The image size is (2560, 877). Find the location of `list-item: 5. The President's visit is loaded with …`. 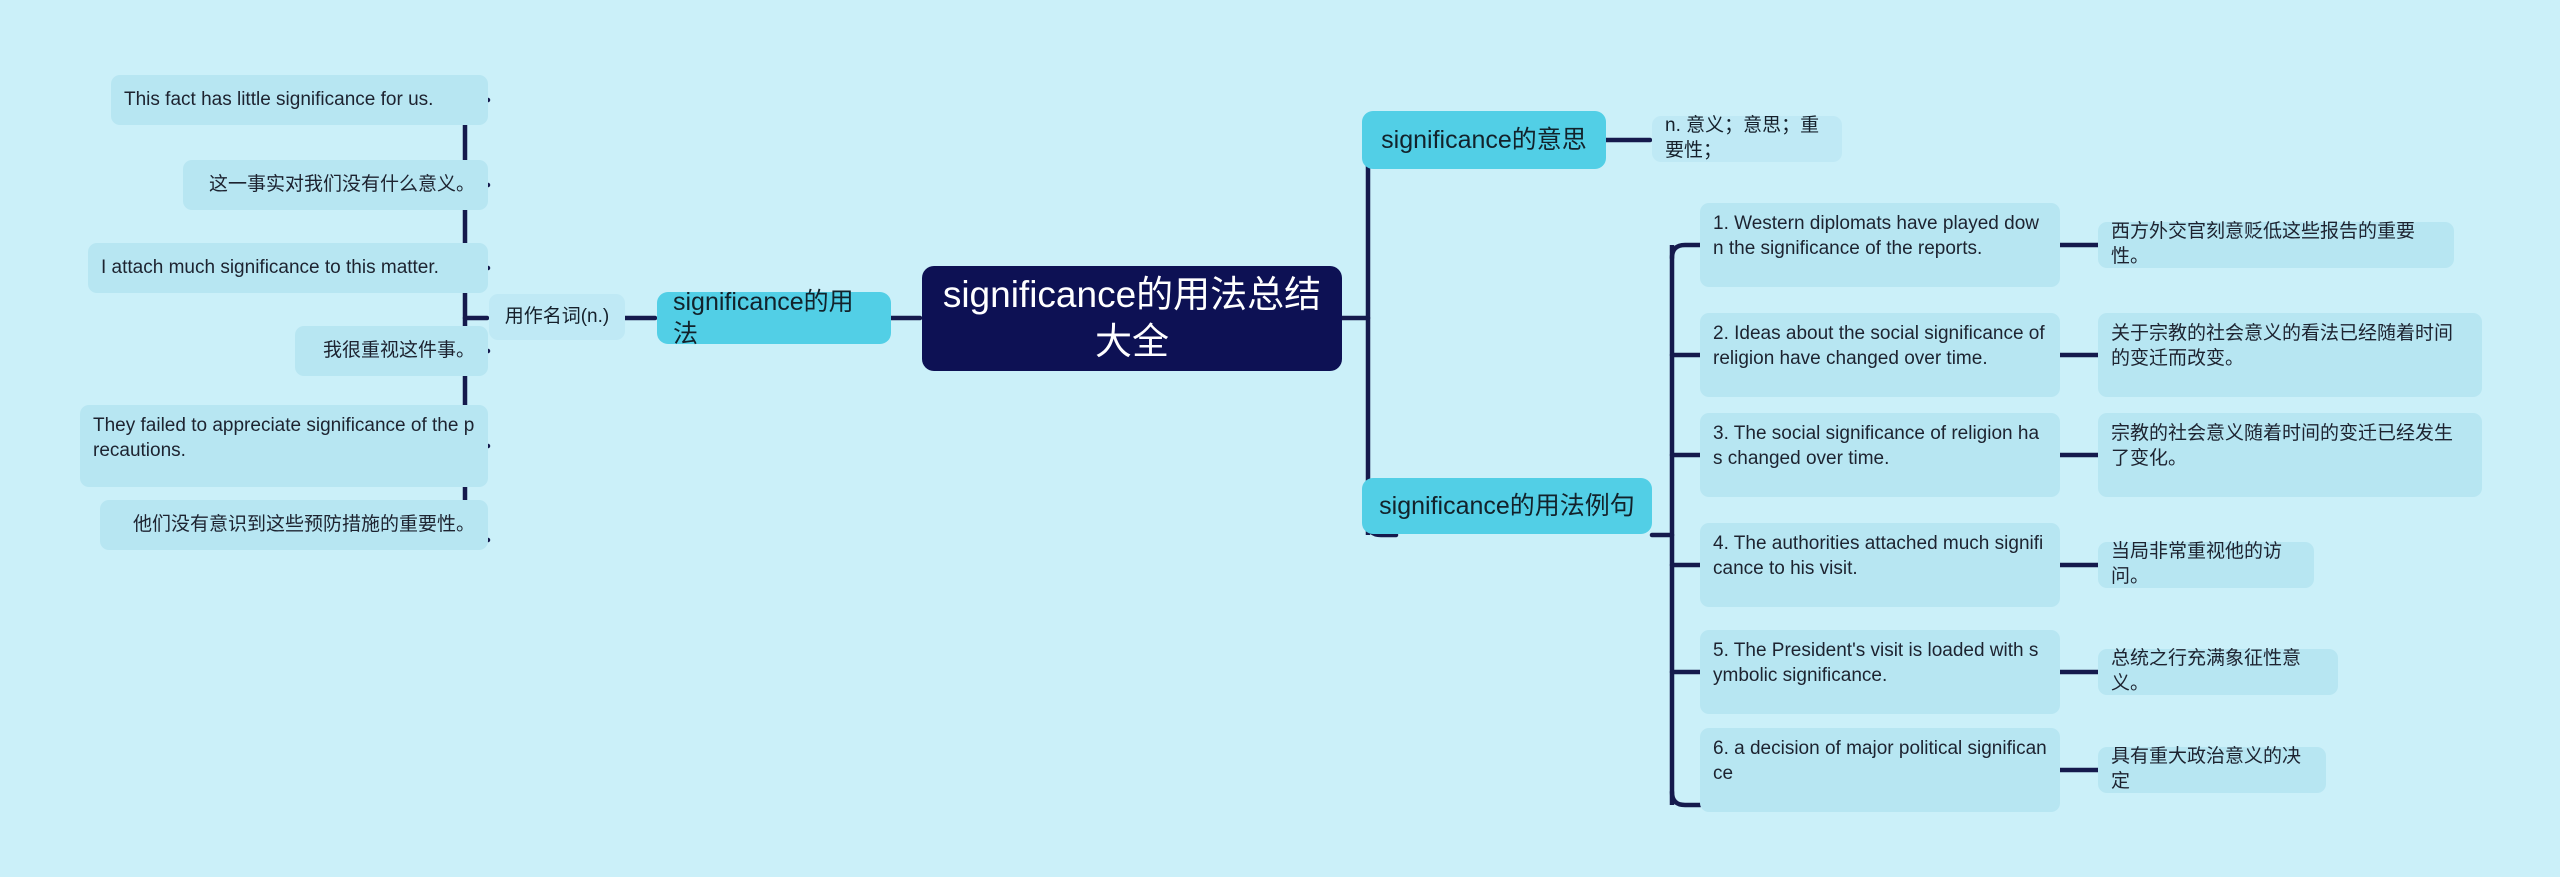

list-item: 5. The President's visit is loaded with … is located at coordinates (1880, 672).